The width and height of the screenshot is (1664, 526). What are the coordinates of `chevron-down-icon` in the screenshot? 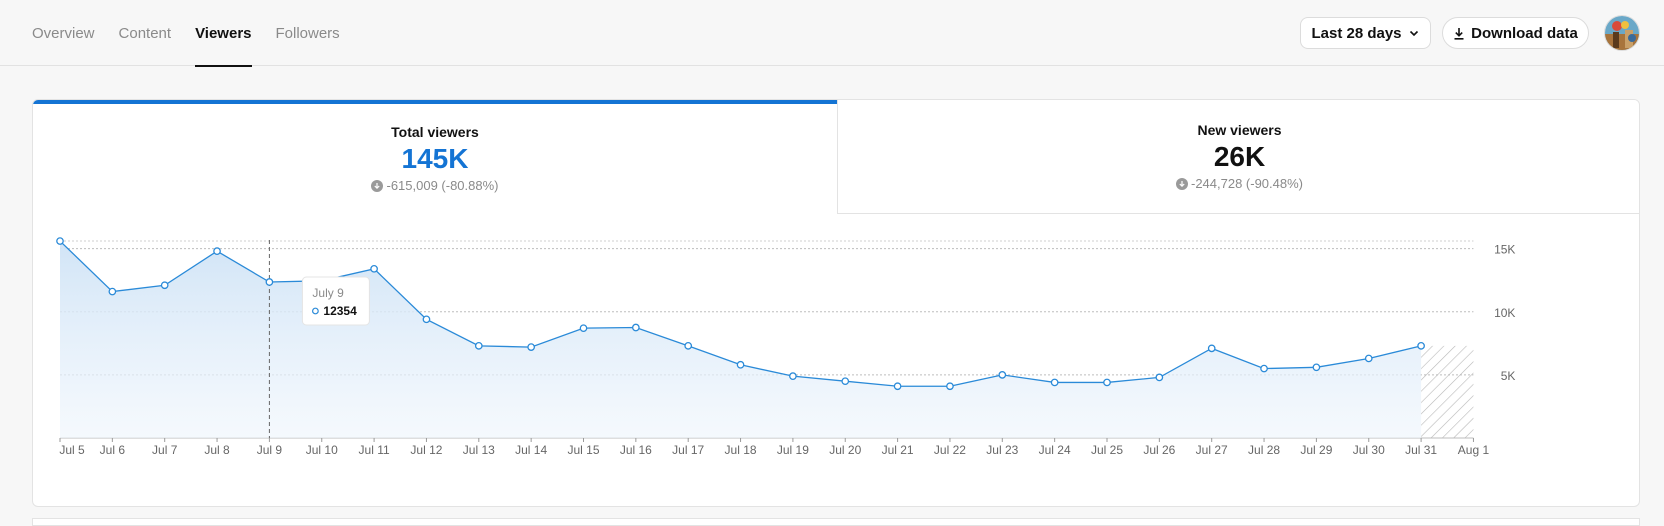 It's located at (1413, 33).